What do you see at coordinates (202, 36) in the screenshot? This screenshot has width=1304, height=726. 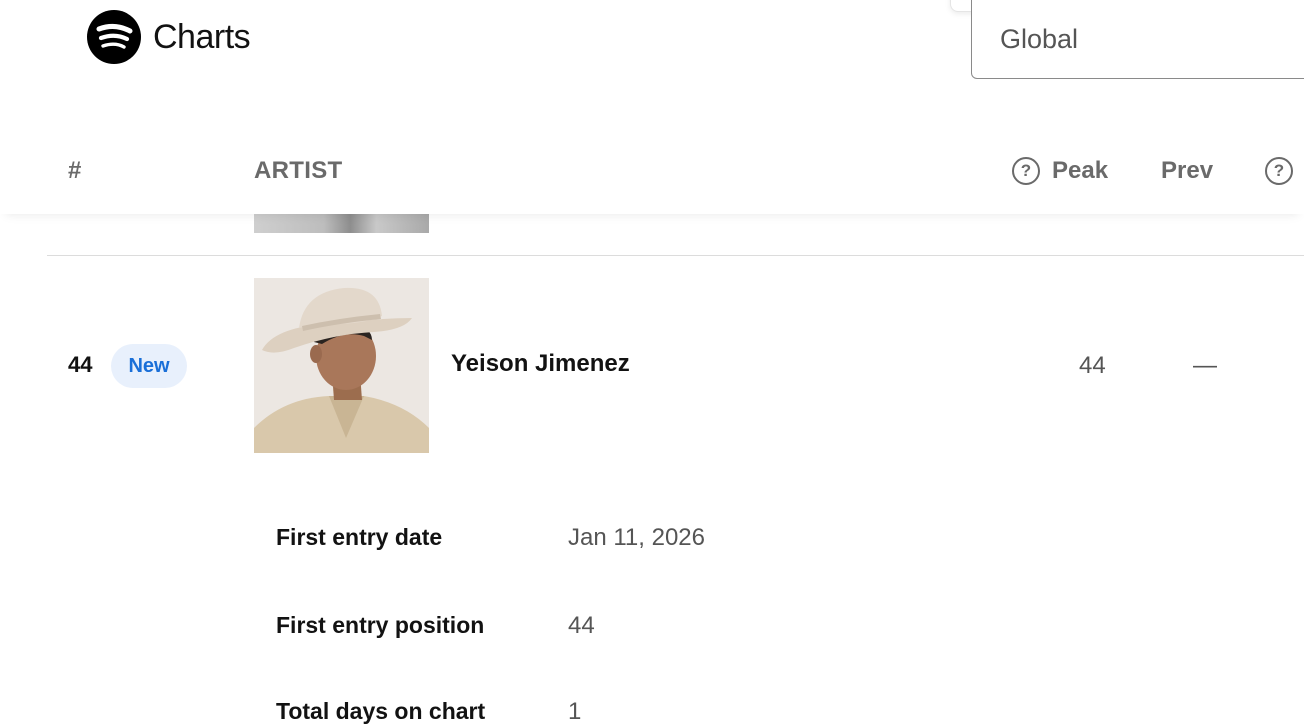 I see `logo-text: Charts` at bounding box center [202, 36].